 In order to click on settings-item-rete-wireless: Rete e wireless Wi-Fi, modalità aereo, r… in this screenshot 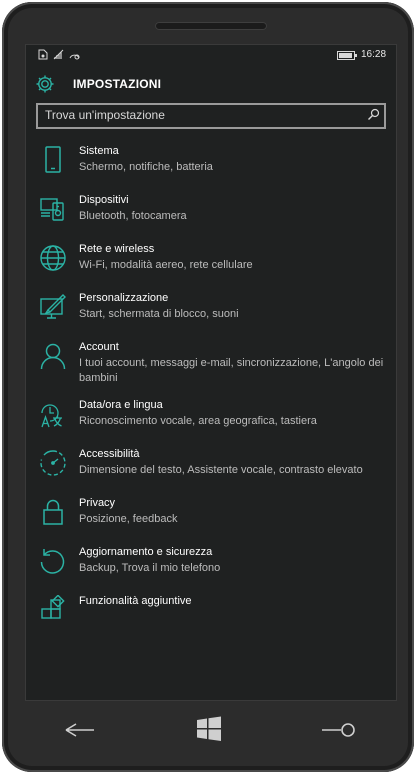, I will do `click(211, 266)`.